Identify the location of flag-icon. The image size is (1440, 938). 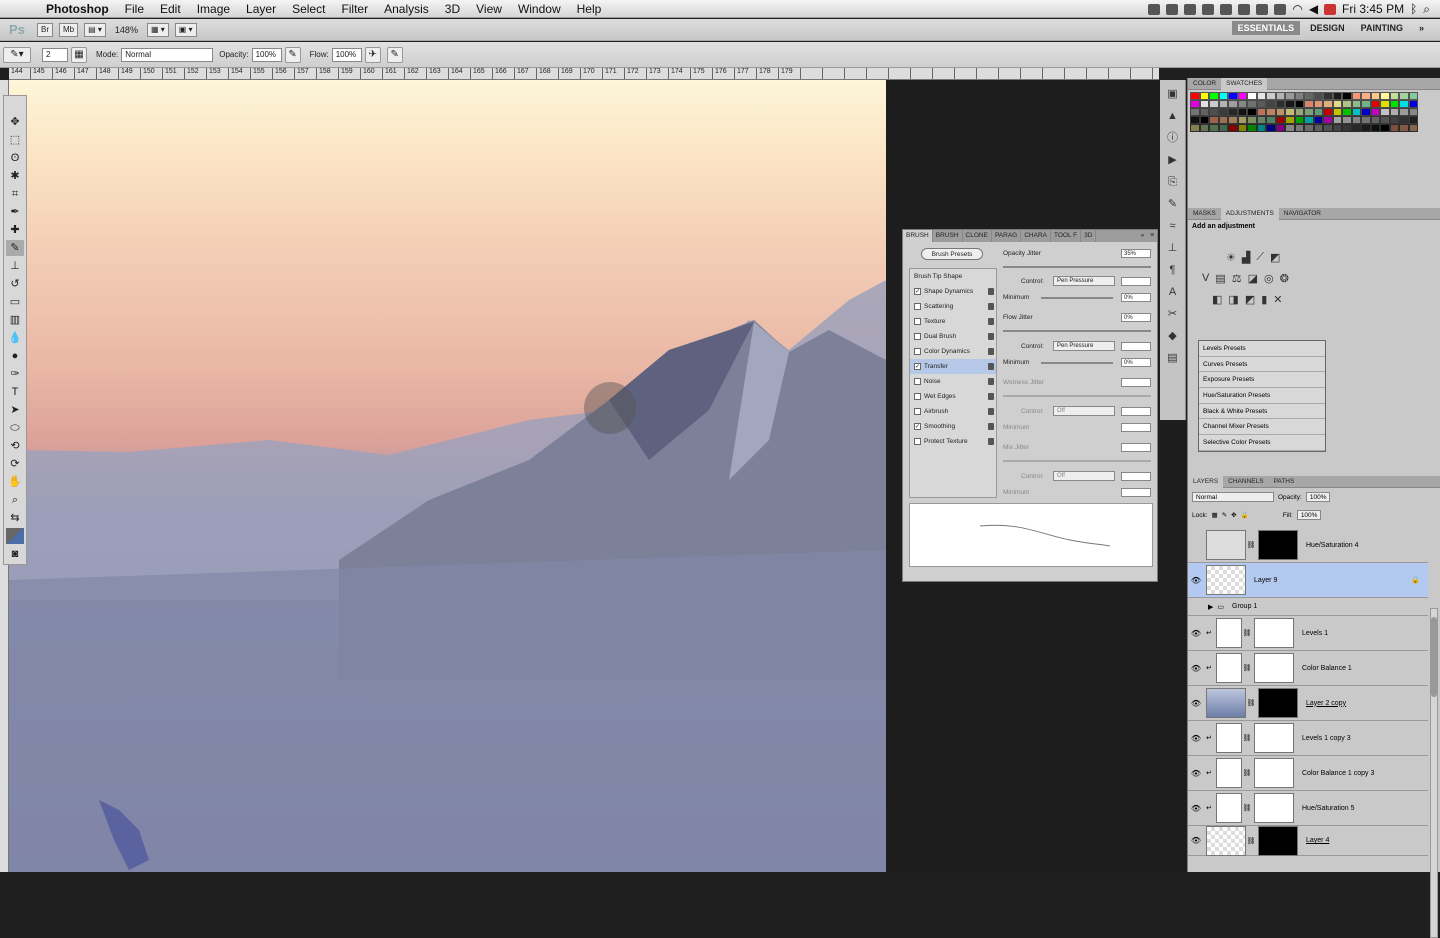
(1330, 9).